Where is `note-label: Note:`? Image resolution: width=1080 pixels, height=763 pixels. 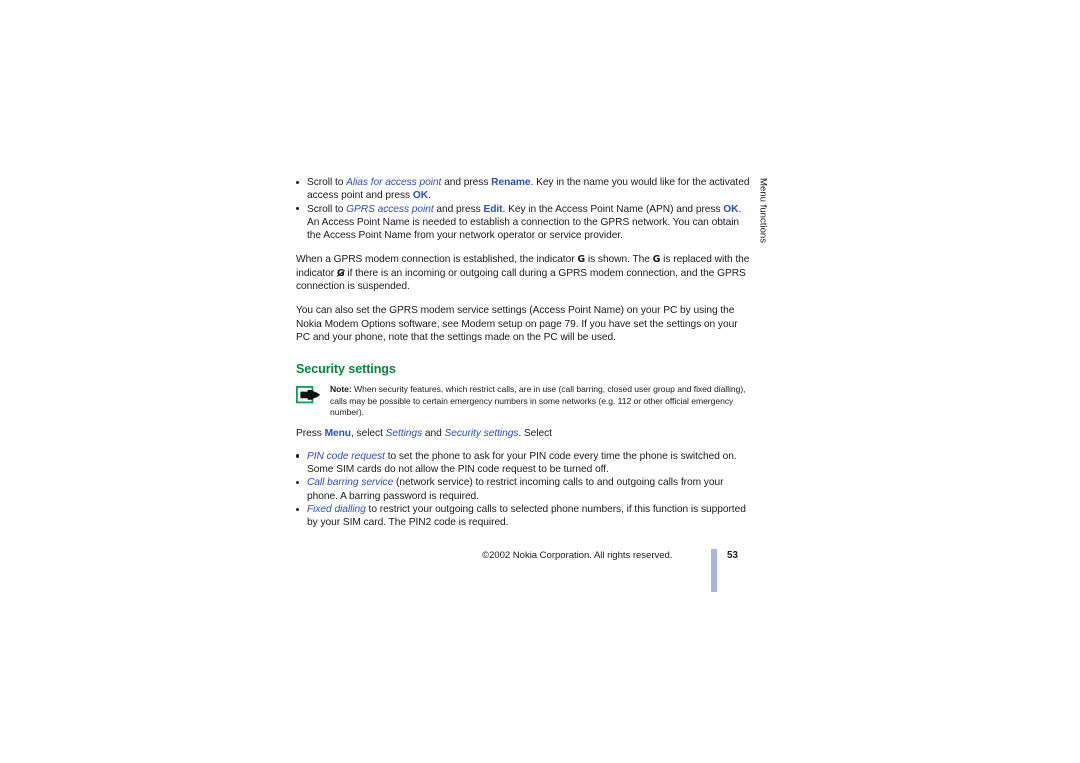
note-label: Note: is located at coordinates (341, 389).